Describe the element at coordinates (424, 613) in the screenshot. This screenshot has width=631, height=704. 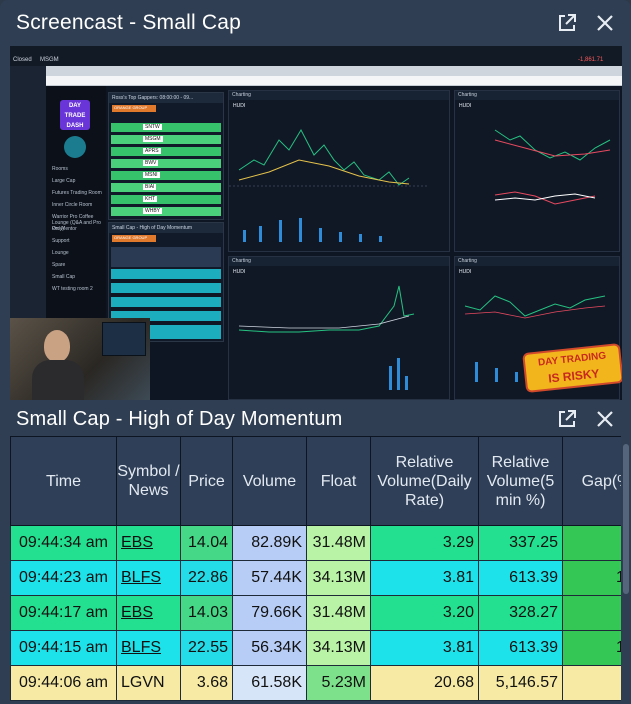
I see `cell-rel-vol-daily: 3.20` at that location.